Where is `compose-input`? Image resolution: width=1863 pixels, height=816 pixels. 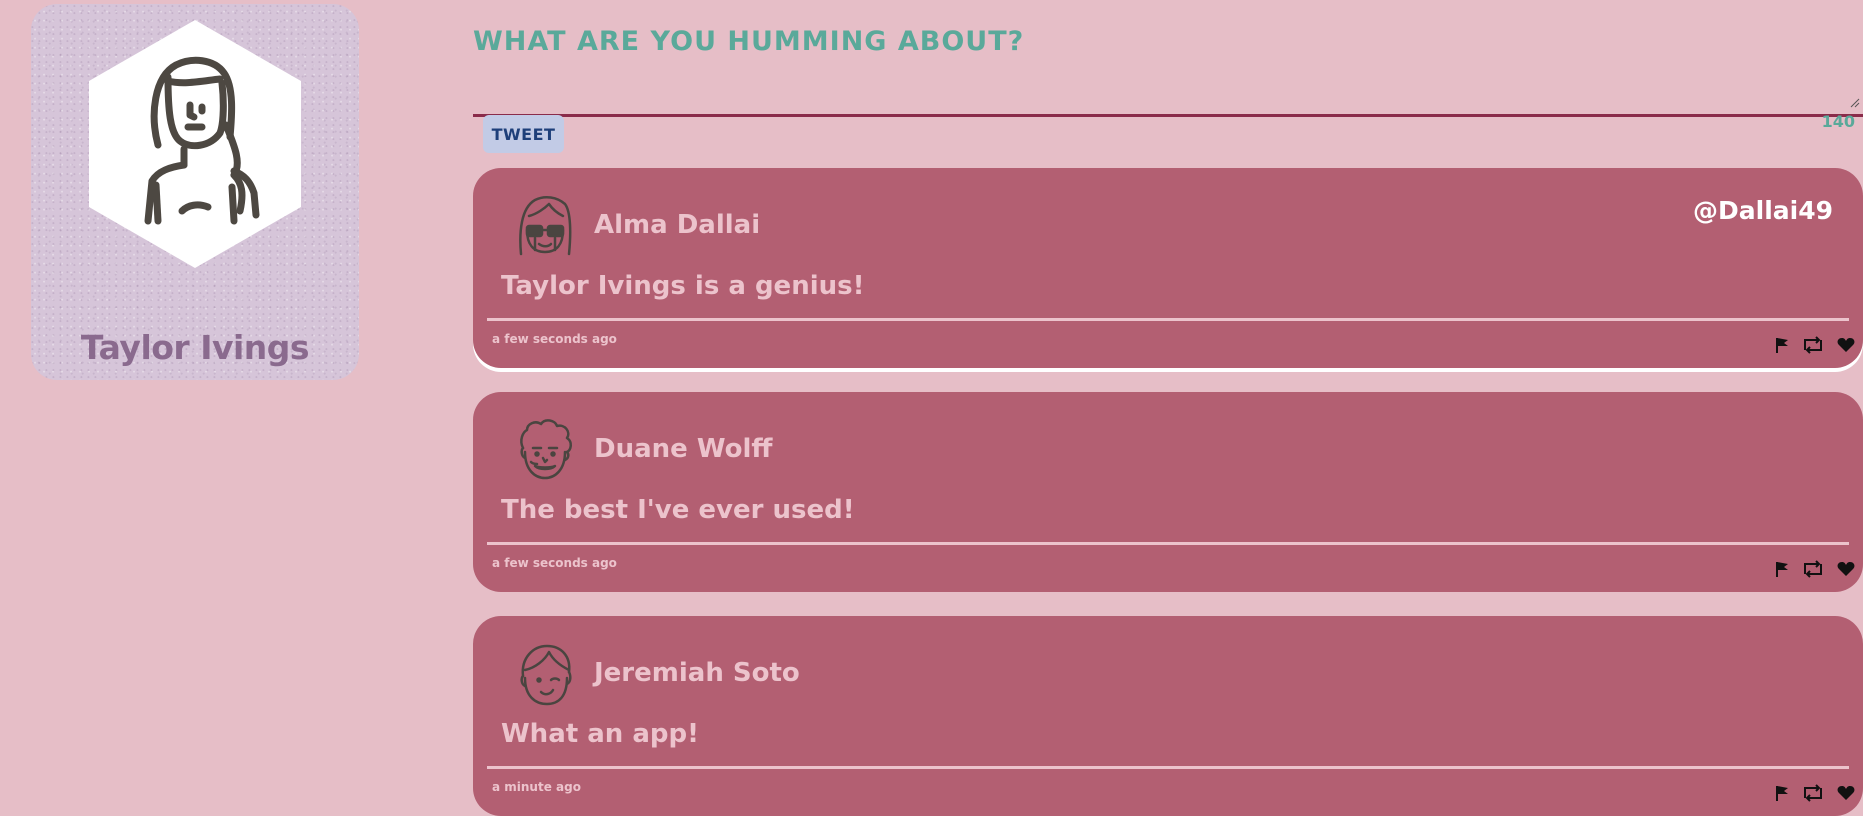 compose-input is located at coordinates (1168, 88).